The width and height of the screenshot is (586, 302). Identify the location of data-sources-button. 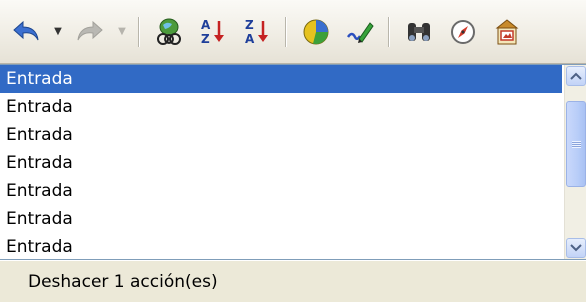
(169, 32).